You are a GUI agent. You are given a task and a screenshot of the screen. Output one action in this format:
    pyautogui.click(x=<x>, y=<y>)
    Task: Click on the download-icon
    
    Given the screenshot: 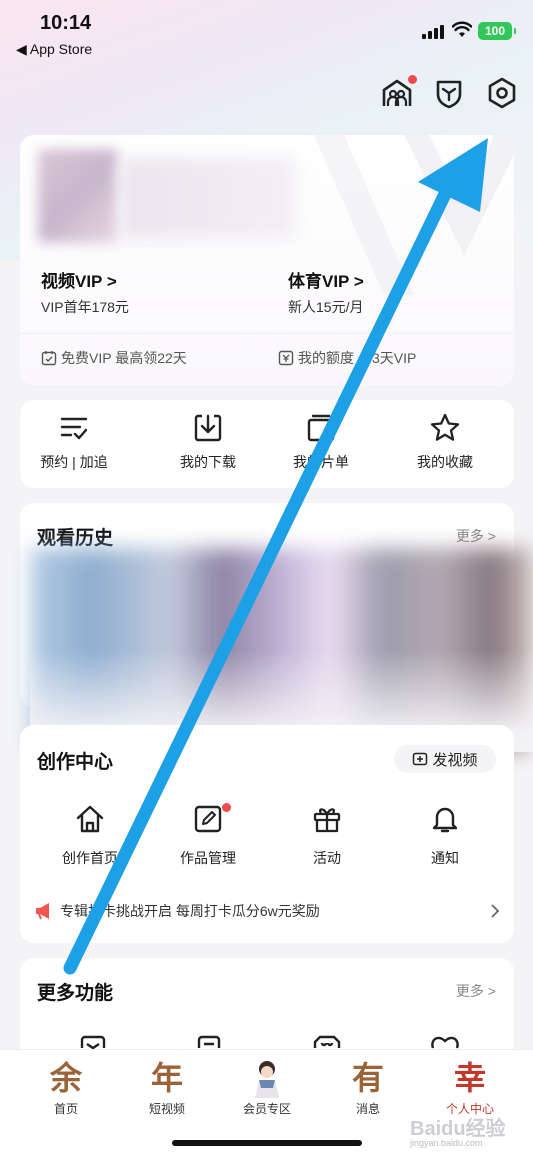 What is the action you would take?
    pyautogui.click(x=208, y=428)
    